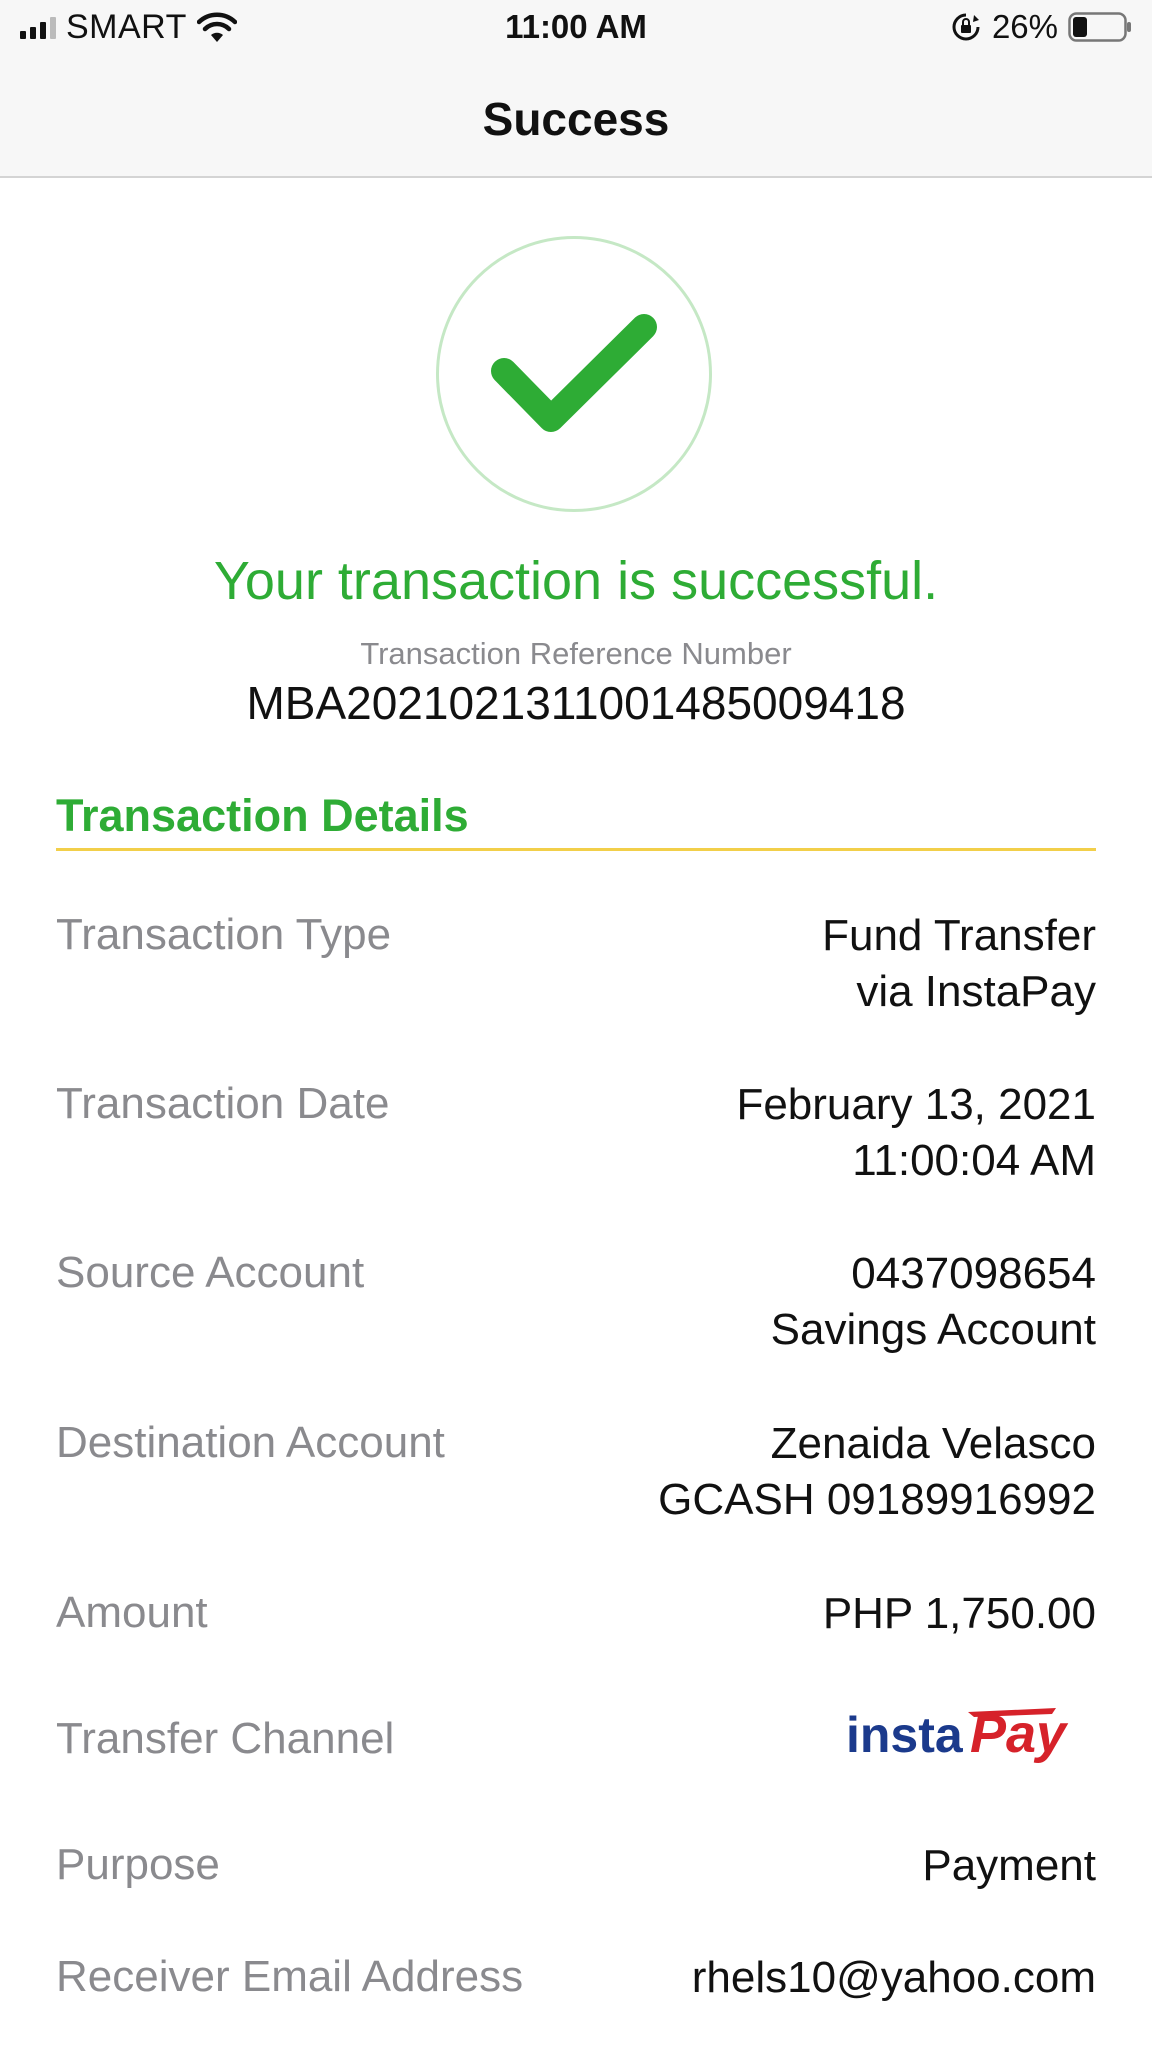 This screenshot has height=2048, width=1152. Describe the element at coordinates (574, 374) in the screenshot. I see `success-check-icon` at that location.